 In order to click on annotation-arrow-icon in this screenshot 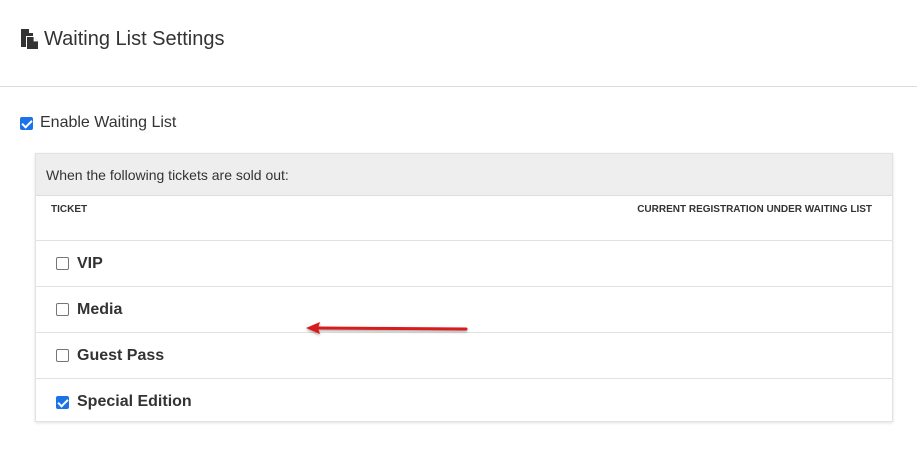, I will do `click(387, 328)`.